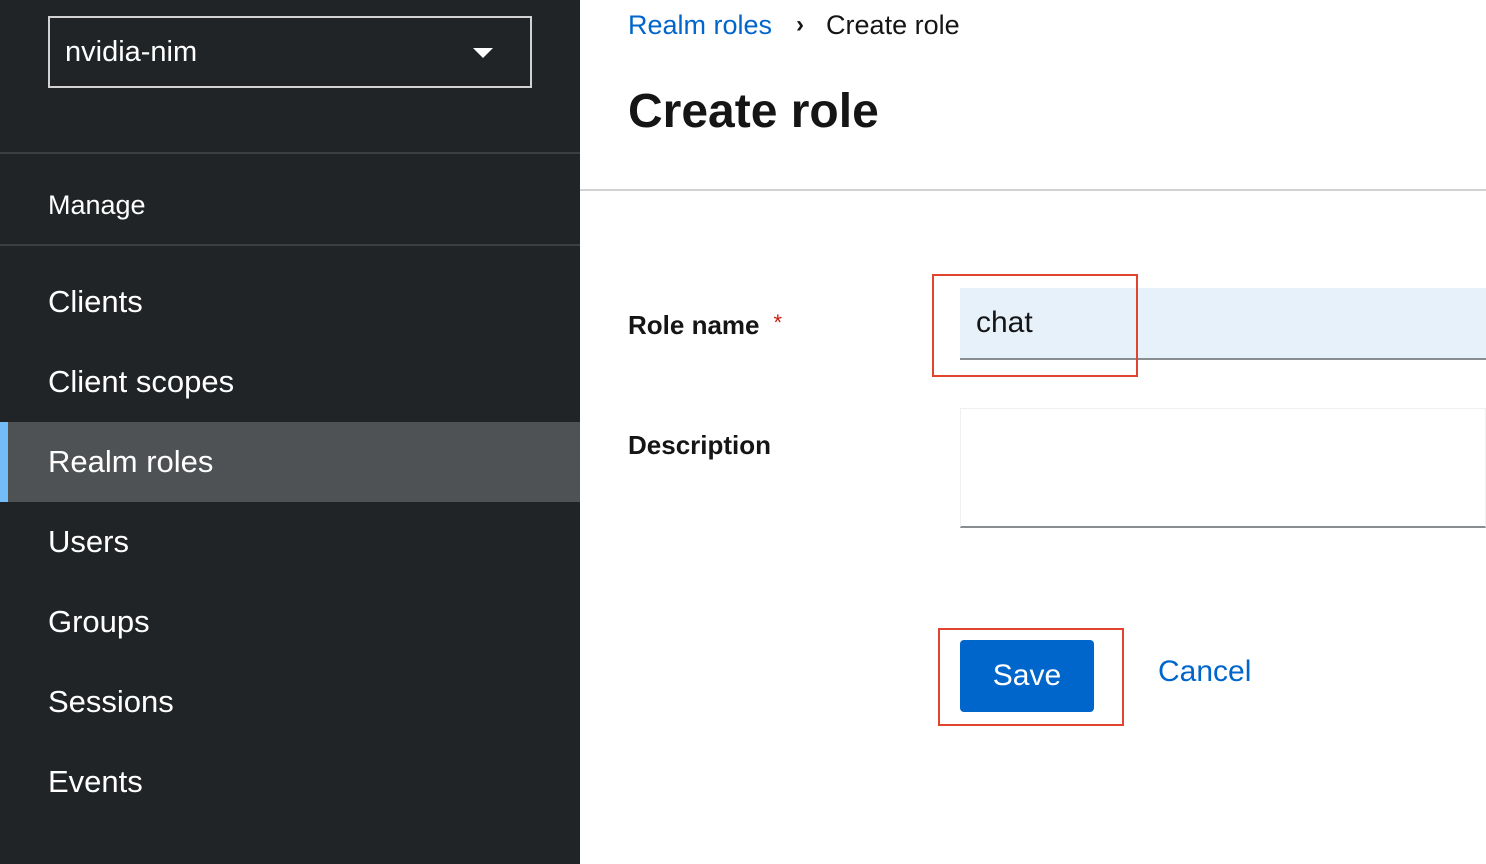 The height and width of the screenshot is (864, 1486). I want to click on save-button: Save, so click(1027, 676).